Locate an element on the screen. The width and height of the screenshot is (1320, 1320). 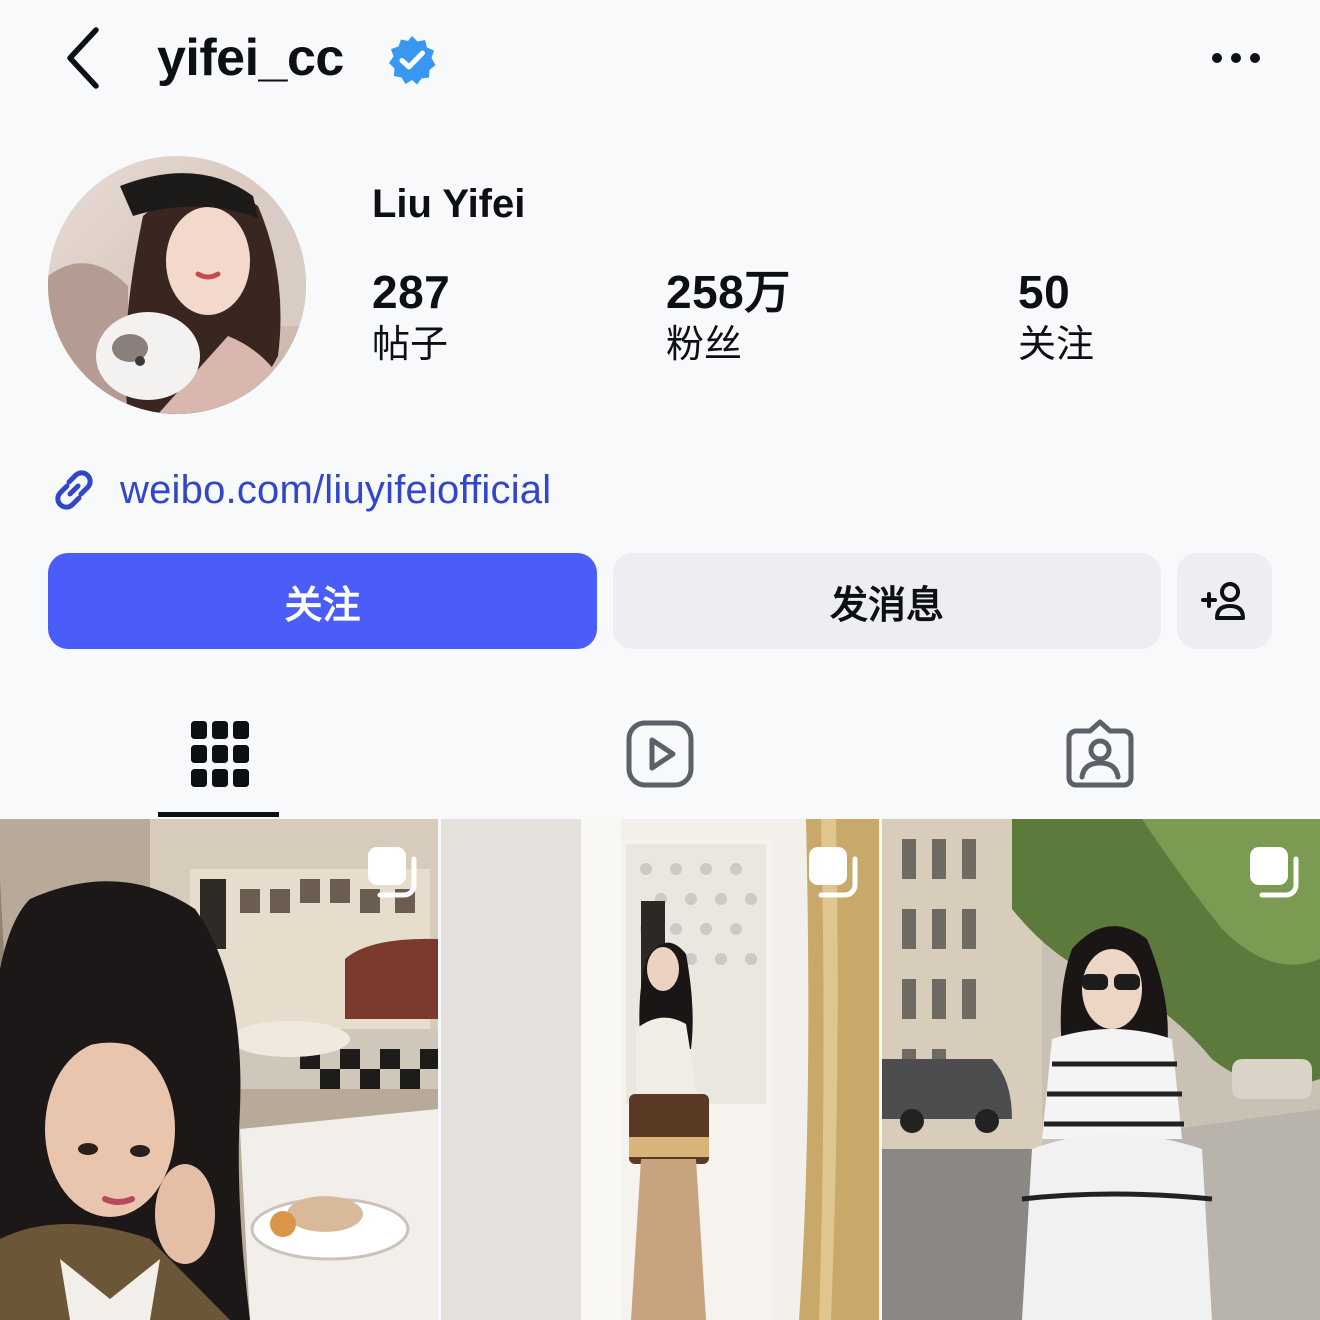
avatar-photo is located at coordinates (177, 285).